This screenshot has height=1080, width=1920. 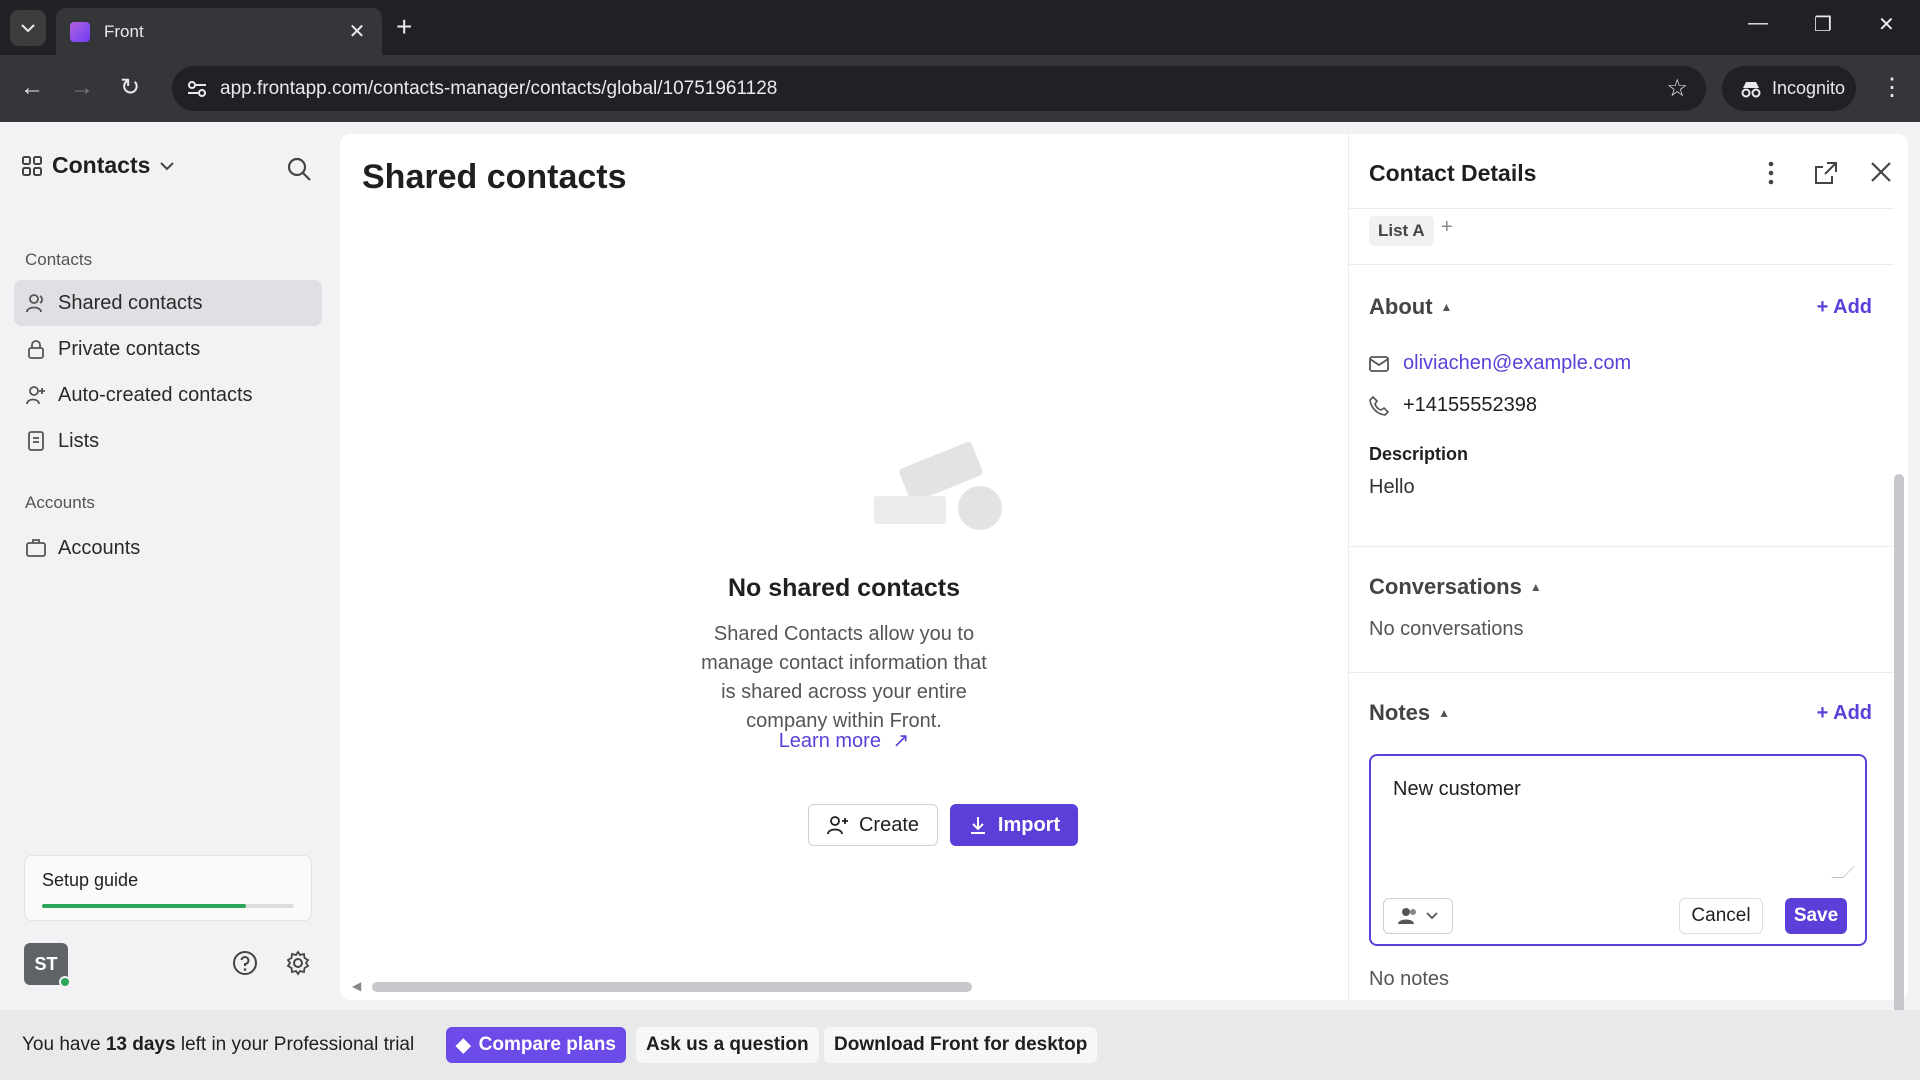 I want to click on note-input: New customer, so click(x=1457, y=789).